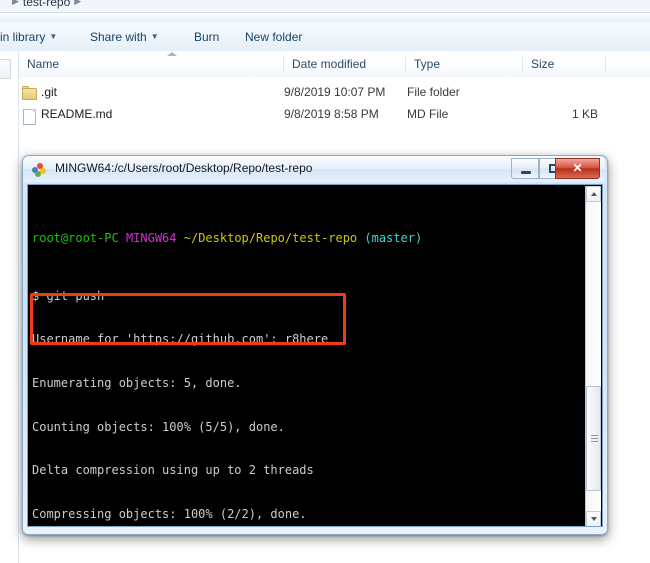 This screenshot has height=563, width=650. Describe the element at coordinates (525, 168) in the screenshot. I see `minimize-button` at that location.